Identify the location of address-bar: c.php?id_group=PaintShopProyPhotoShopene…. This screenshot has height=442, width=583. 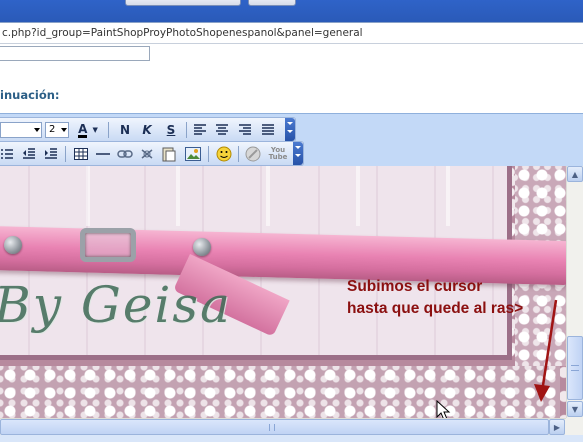
(291, 33).